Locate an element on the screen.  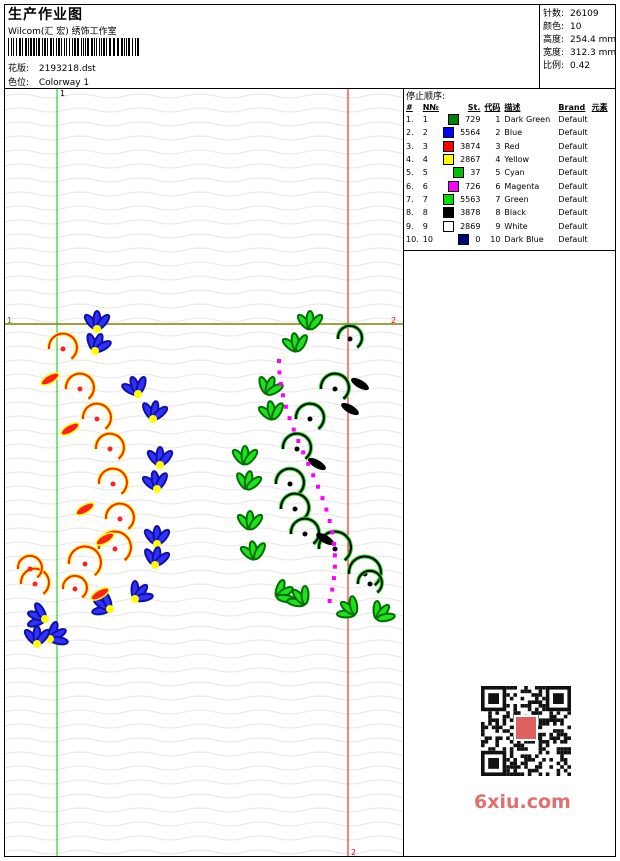
stitch-count: 3874 is located at coordinates (470, 146).